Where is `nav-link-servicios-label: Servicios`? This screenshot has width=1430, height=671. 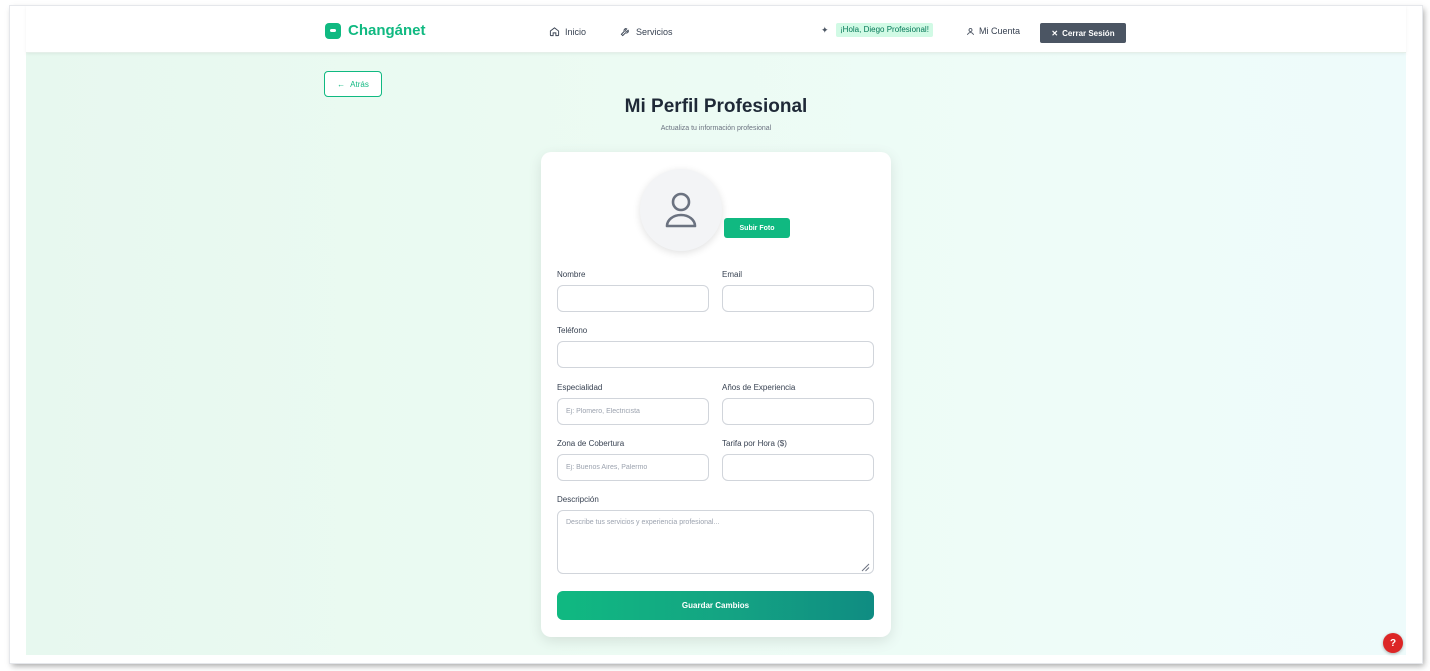
nav-link-servicios-label: Servicios is located at coordinates (654, 31).